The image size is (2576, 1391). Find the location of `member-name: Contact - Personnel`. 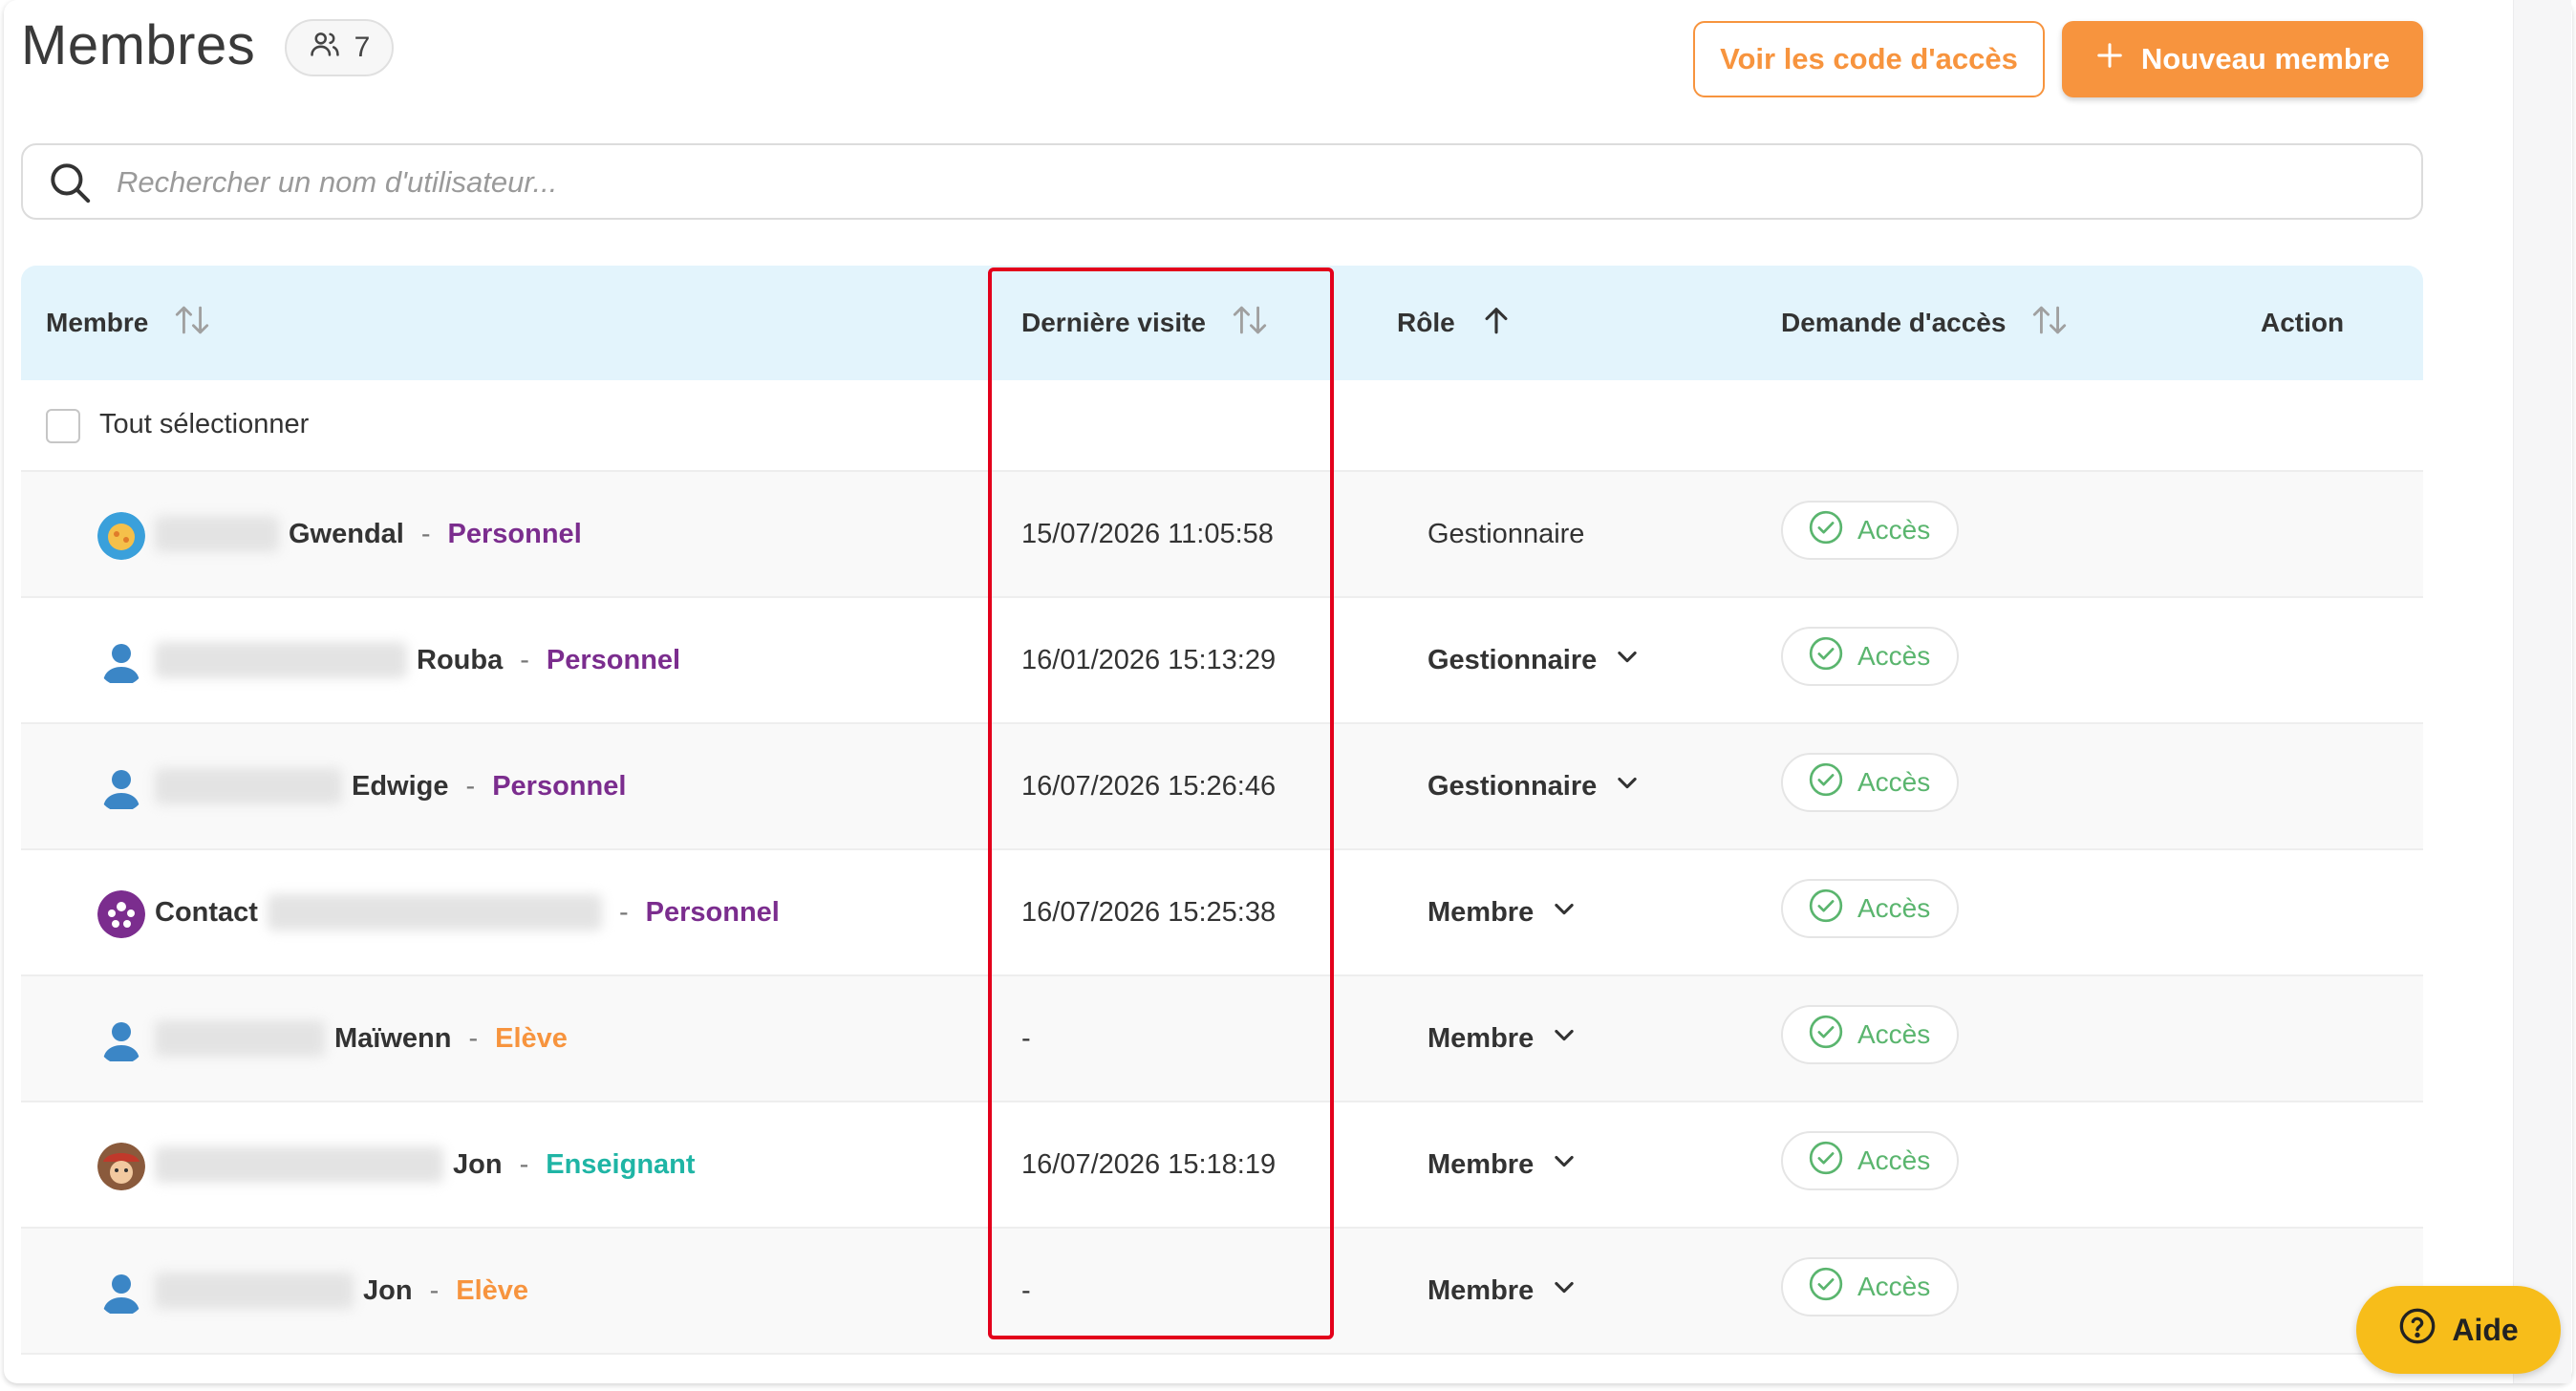

member-name: Contact - Personnel is located at coordinates (467, 912).